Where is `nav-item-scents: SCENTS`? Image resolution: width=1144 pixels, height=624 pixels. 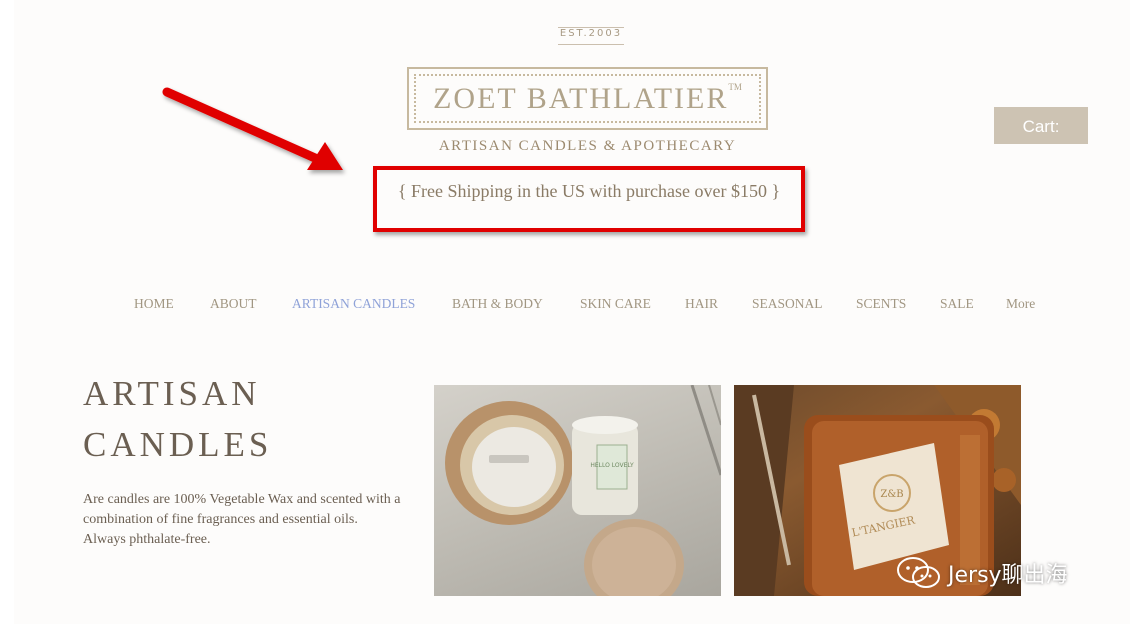
nav-item-scents: SCENTS is located at coordinates (881, 304).